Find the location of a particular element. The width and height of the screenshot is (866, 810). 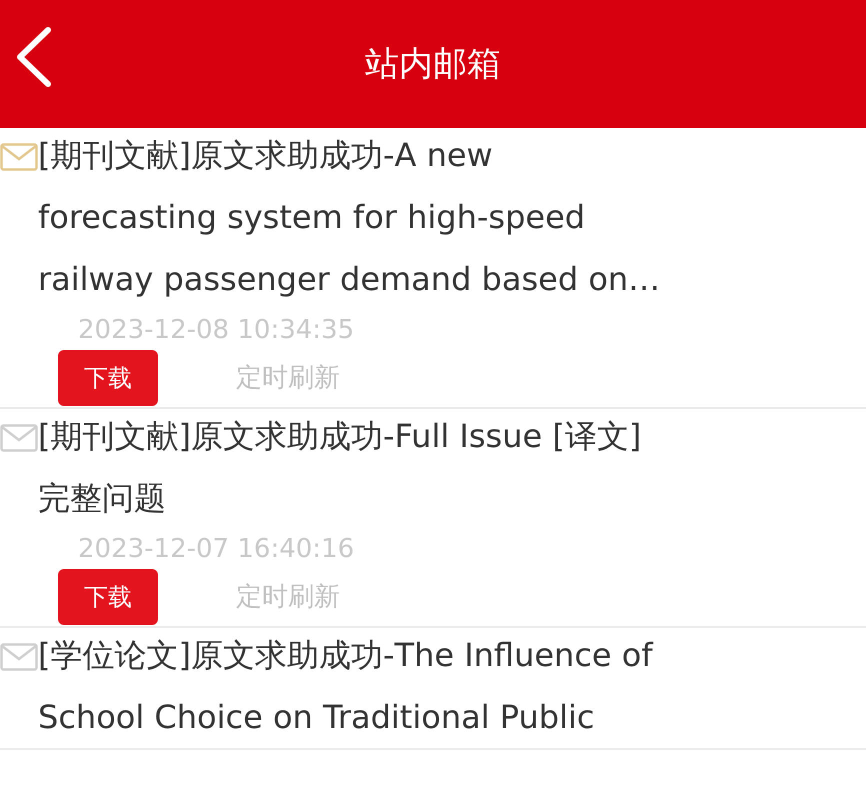

back-icon is located at coordinates (34, 57).